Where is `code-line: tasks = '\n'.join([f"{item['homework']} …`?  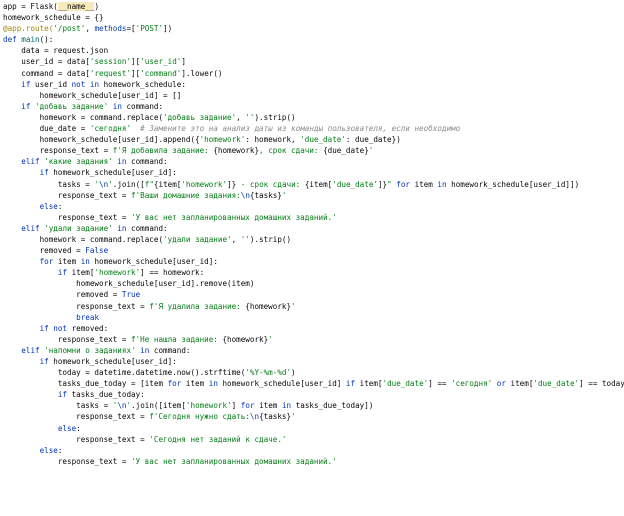 code-line: tasks = '\n'.join([f"{item['homework']} … is located at coordinates (313, 184).